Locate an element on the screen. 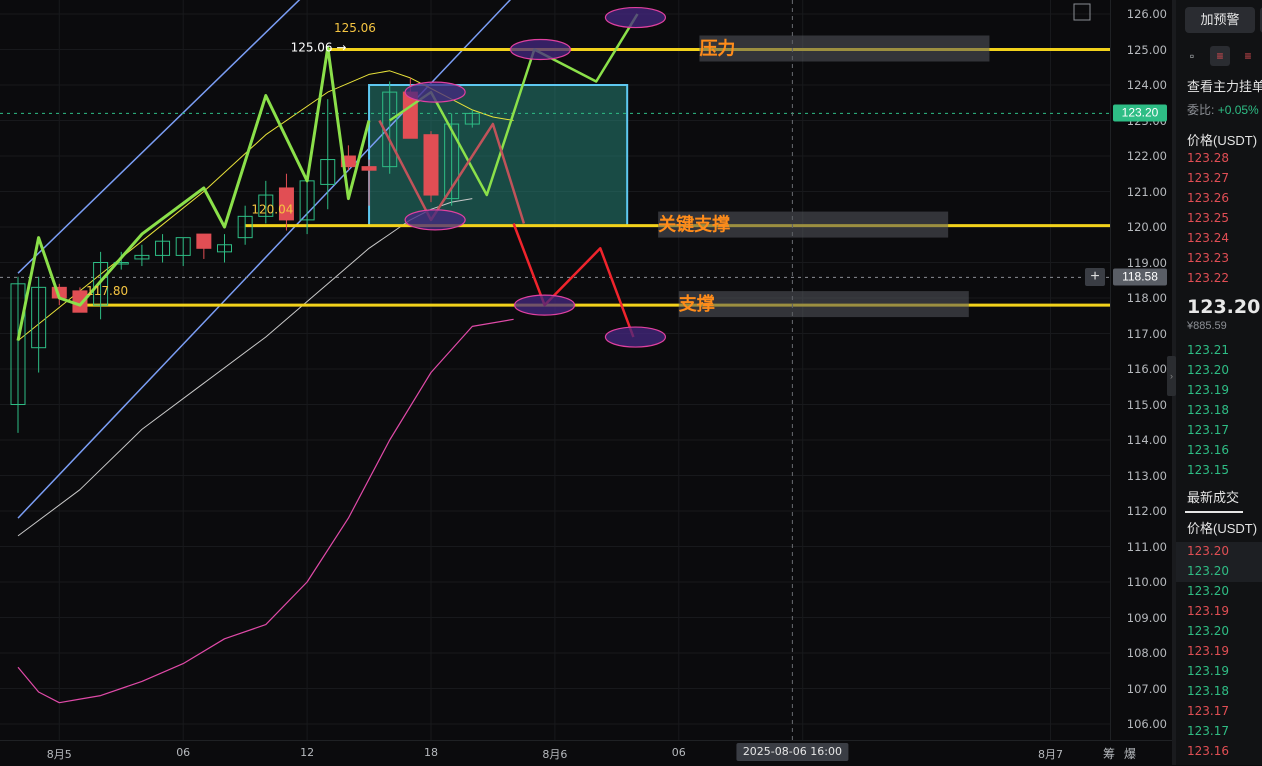  bid-row: 123.17 is located at coordinates (1208, 430).